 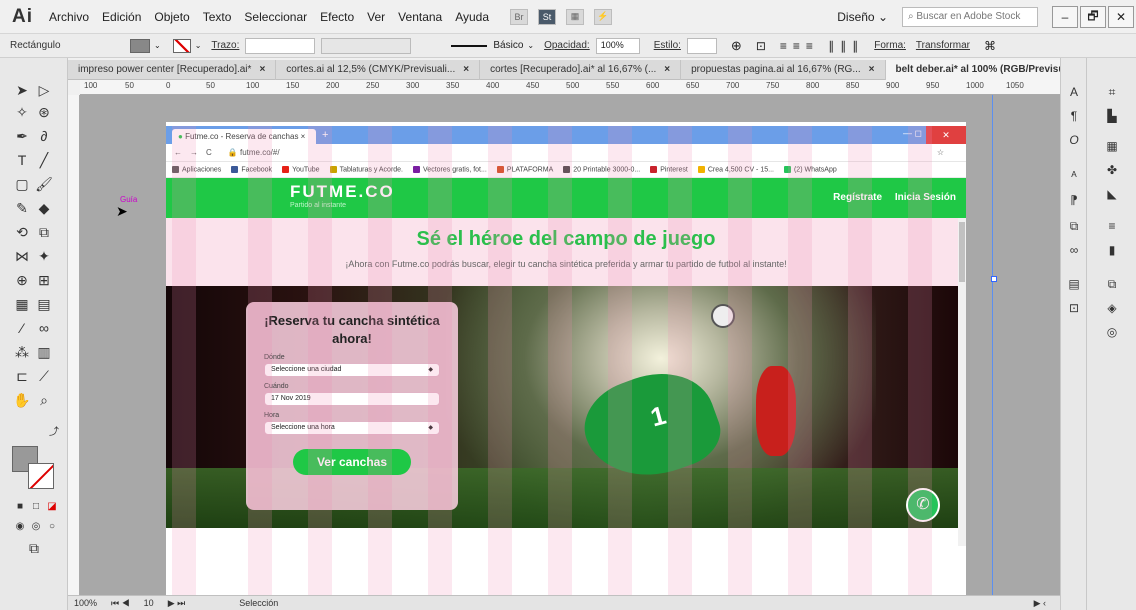 I want to click on forward-icon: →, so click(x=194, y=152).